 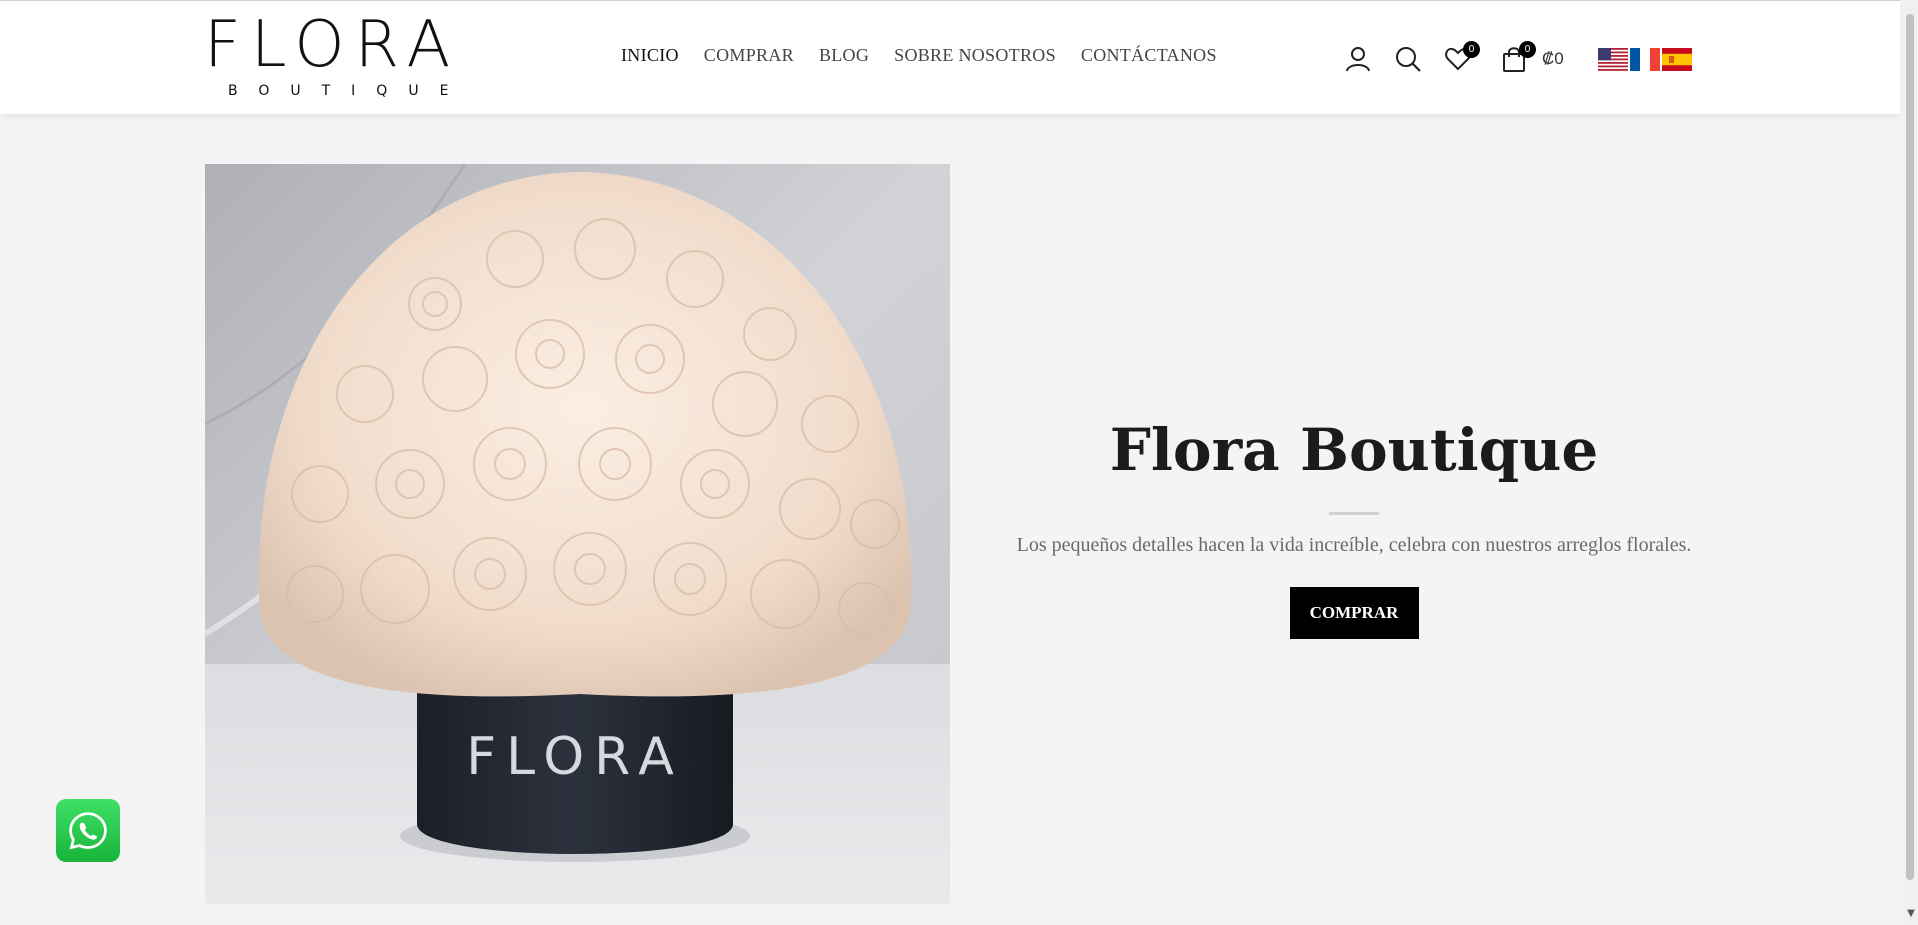 What do you see at coordinates (1518, 57) in the screenshot?
I see `shopping-bag-icon: 0` at bounding box center [1518, 57].